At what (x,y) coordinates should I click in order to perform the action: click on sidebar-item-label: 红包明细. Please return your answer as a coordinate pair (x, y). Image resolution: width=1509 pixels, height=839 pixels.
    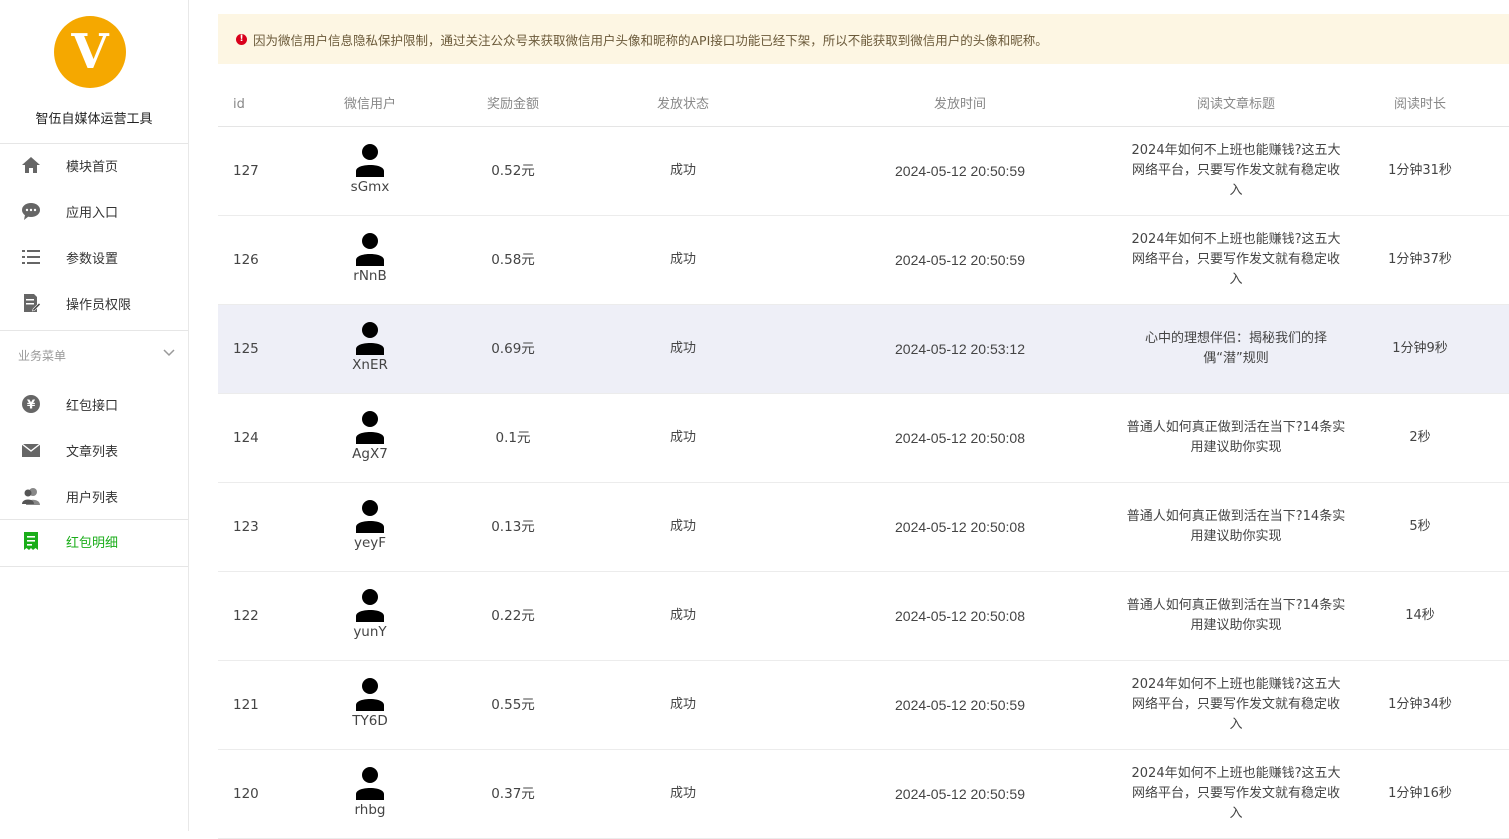
    Looking at the image, I should click on (92, 543).